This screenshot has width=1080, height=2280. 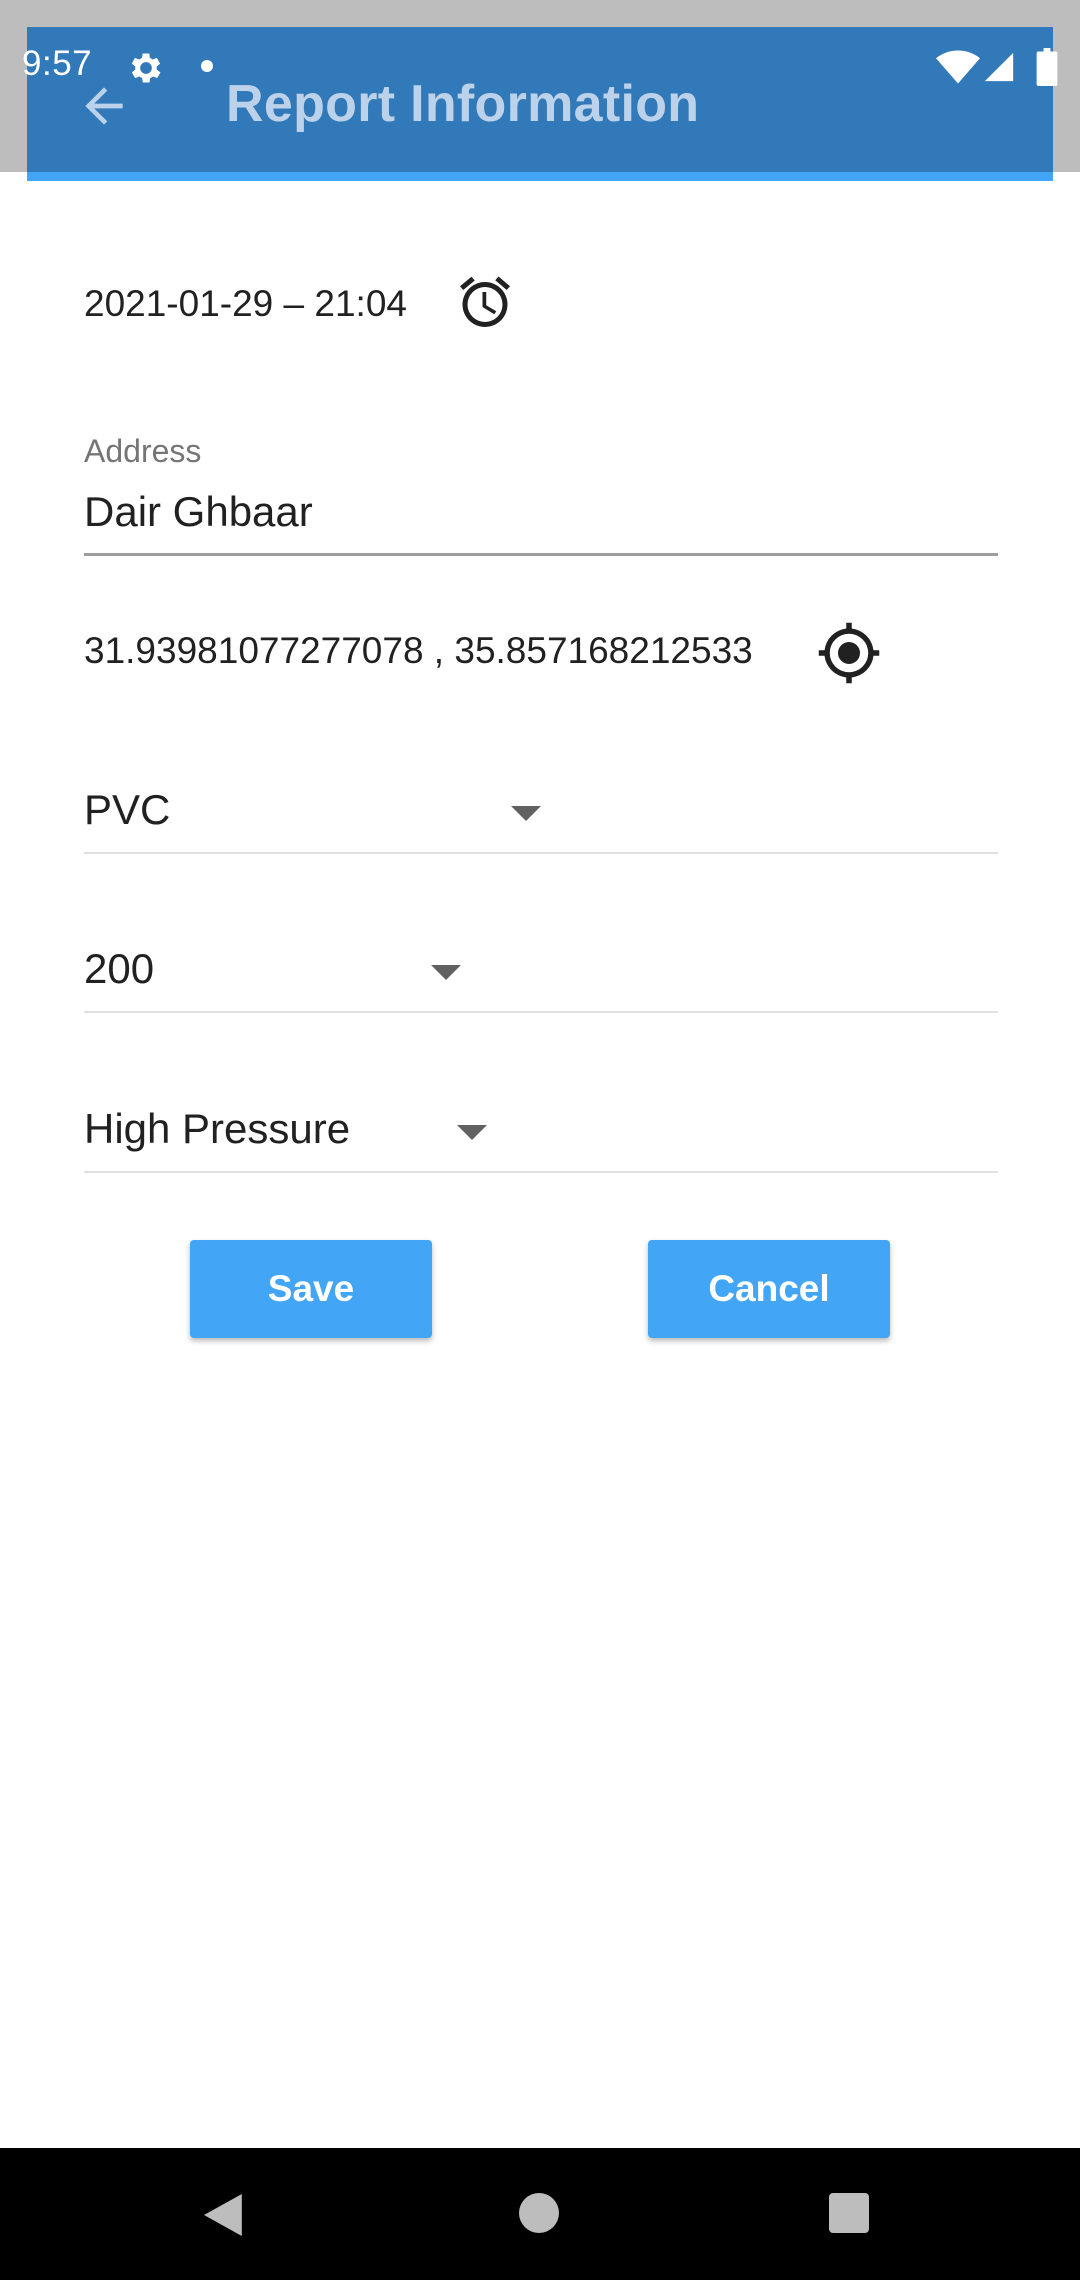 I want to click on my-location-icon, so click(x=849, y=653).